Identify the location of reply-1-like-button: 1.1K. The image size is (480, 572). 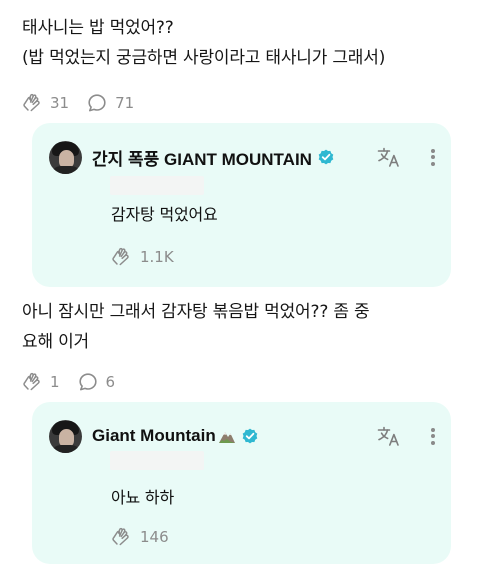
(142, 257).